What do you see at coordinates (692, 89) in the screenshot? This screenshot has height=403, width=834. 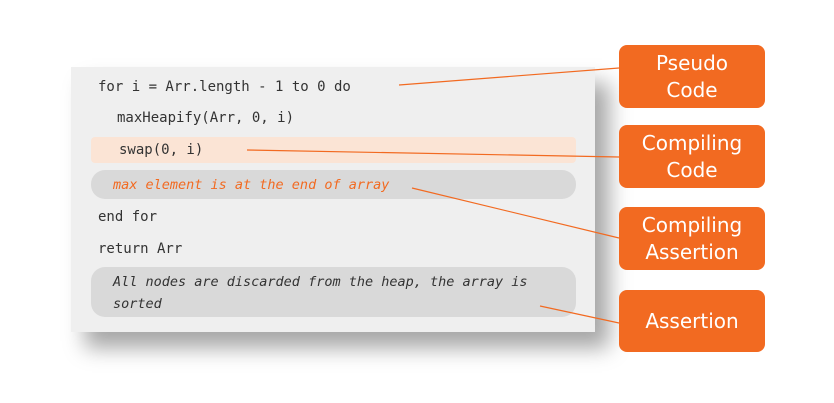 I see `callout-pseudo-code-line2: Code` at bounding box center [692, 89].